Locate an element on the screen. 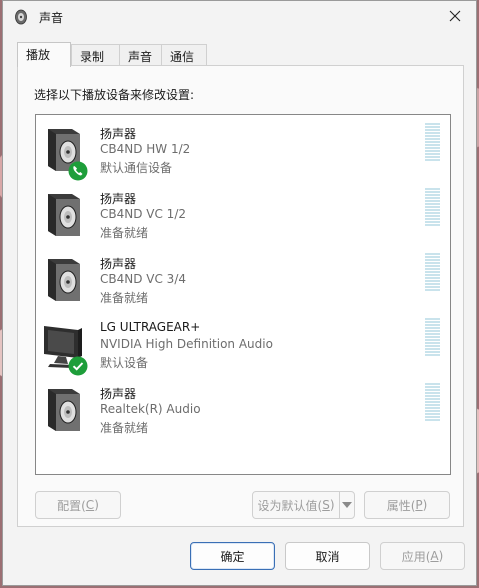  tab-playback: 播放 is located at coordinates (44, 54).